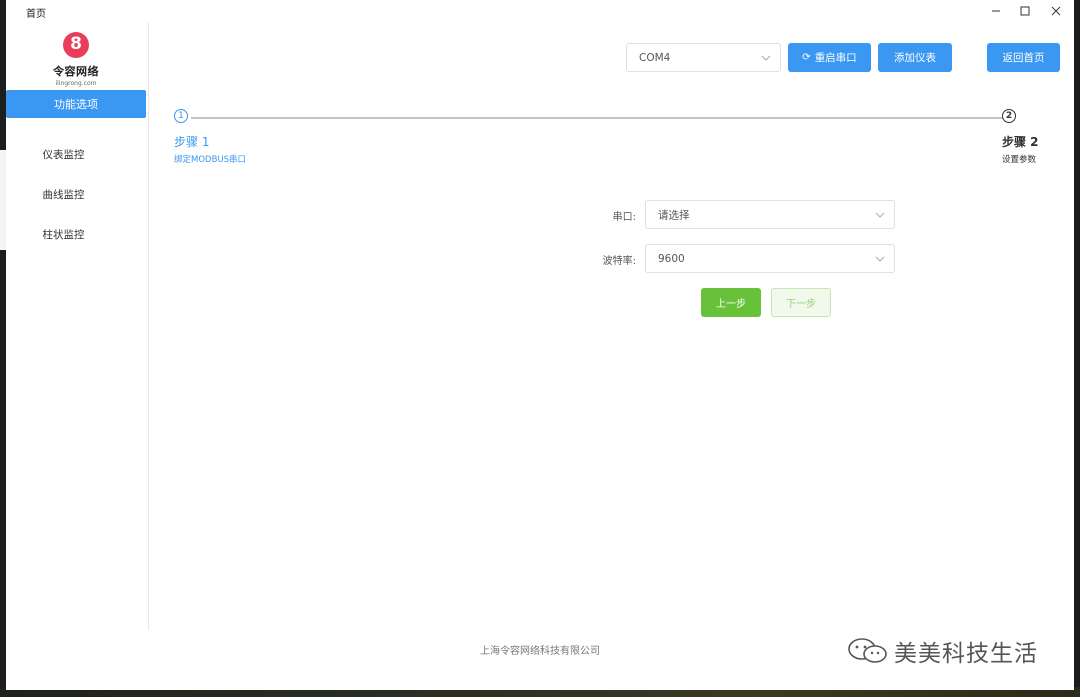 Image resolution: width=1080 pixels, height=697 pixels. I want to click on step-1-icon: 1, so click(181, 116).